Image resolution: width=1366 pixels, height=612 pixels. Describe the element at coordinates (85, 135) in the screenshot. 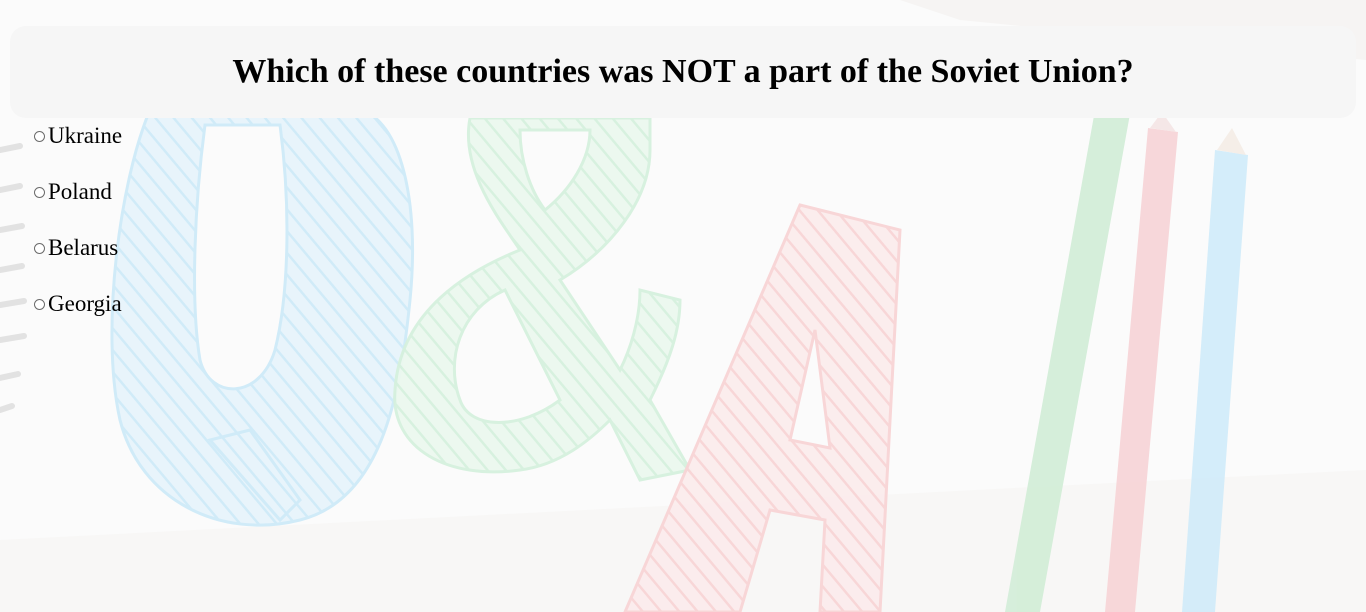

I see `option-label: Ukraine` at that location.